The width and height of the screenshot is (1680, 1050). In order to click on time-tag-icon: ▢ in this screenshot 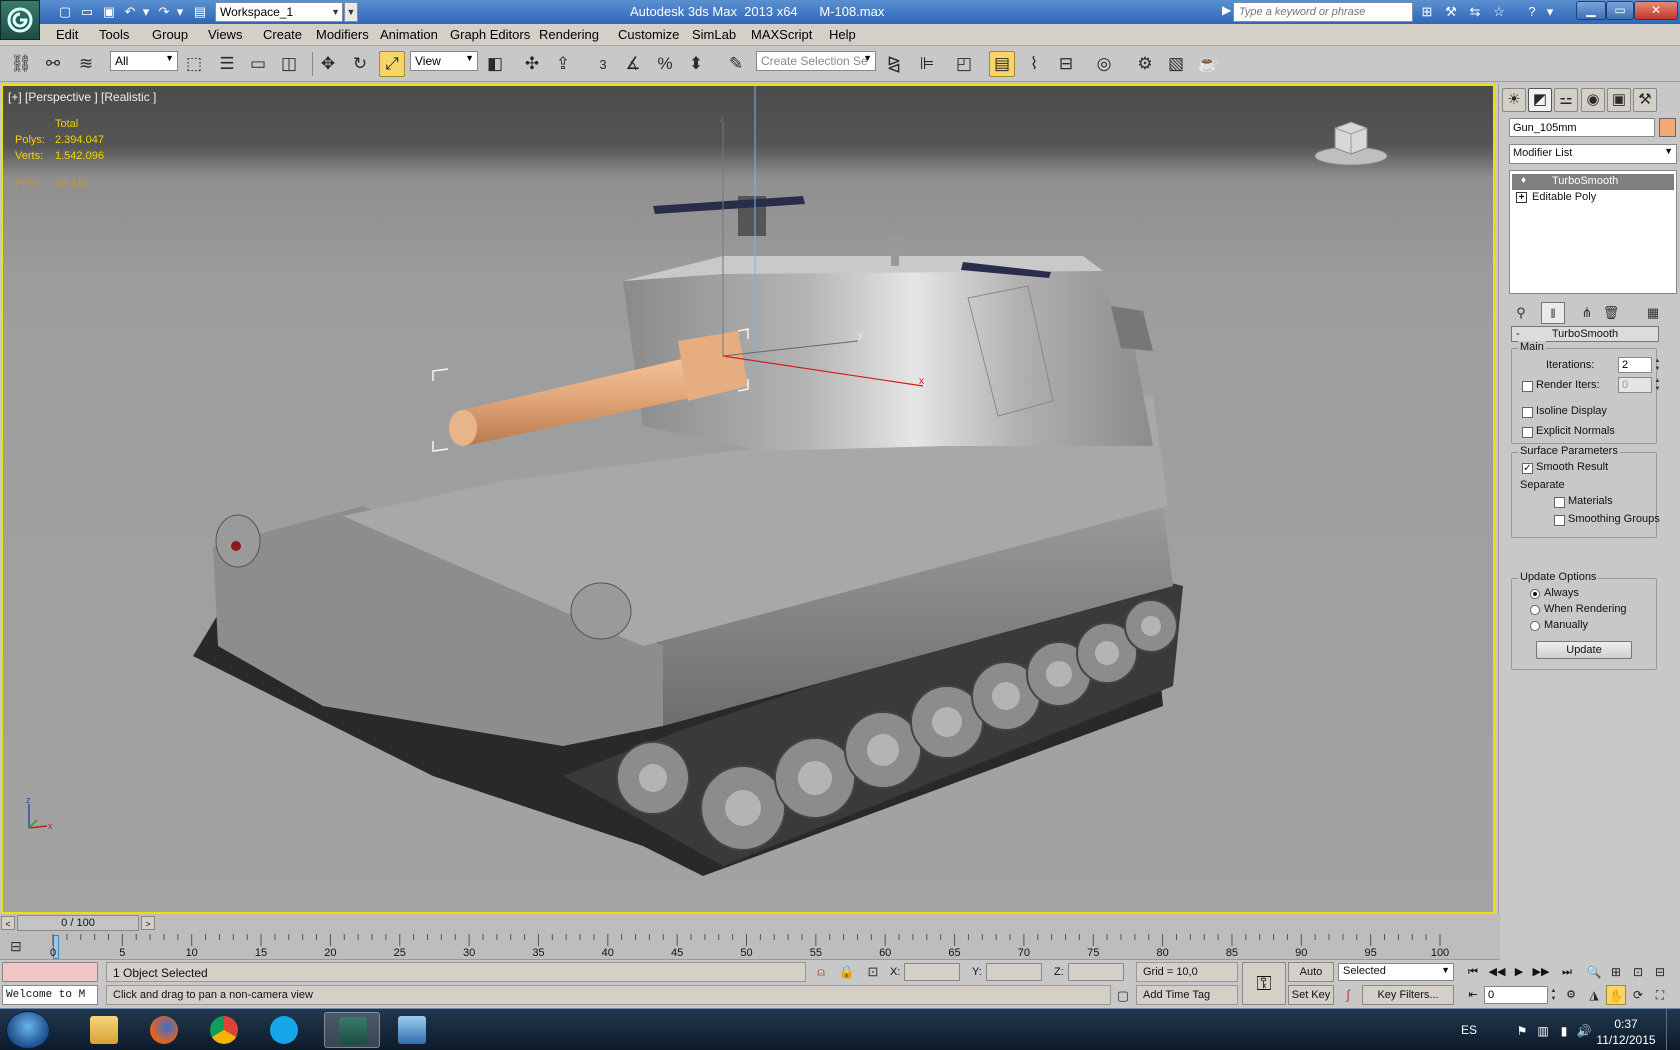, I will do `click(1123, 996)`.